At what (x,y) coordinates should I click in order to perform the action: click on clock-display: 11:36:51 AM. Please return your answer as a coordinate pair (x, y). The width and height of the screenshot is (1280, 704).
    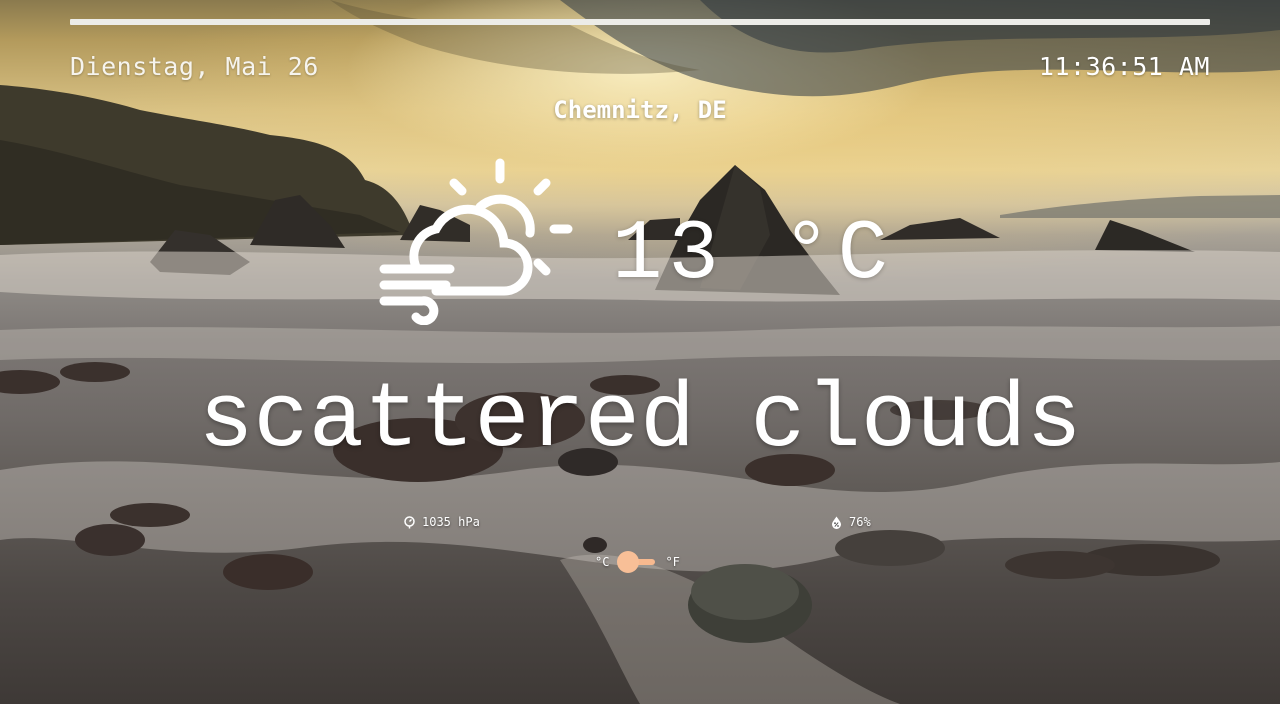
    Looking at the image, I should click on (1124, 66).